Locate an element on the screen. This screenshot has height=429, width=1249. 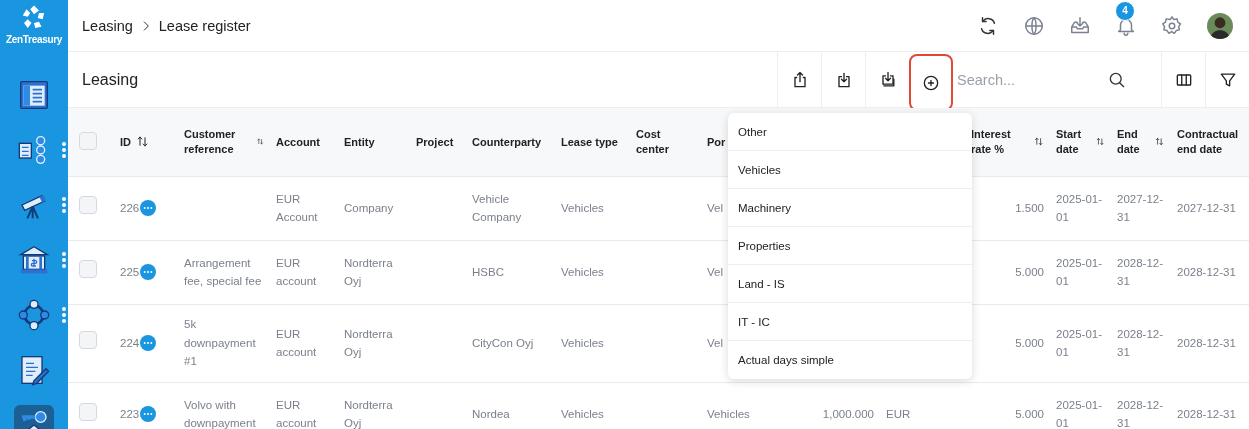
table-cell: Arrangement fee, special fee is located at coordinates (223, 271).